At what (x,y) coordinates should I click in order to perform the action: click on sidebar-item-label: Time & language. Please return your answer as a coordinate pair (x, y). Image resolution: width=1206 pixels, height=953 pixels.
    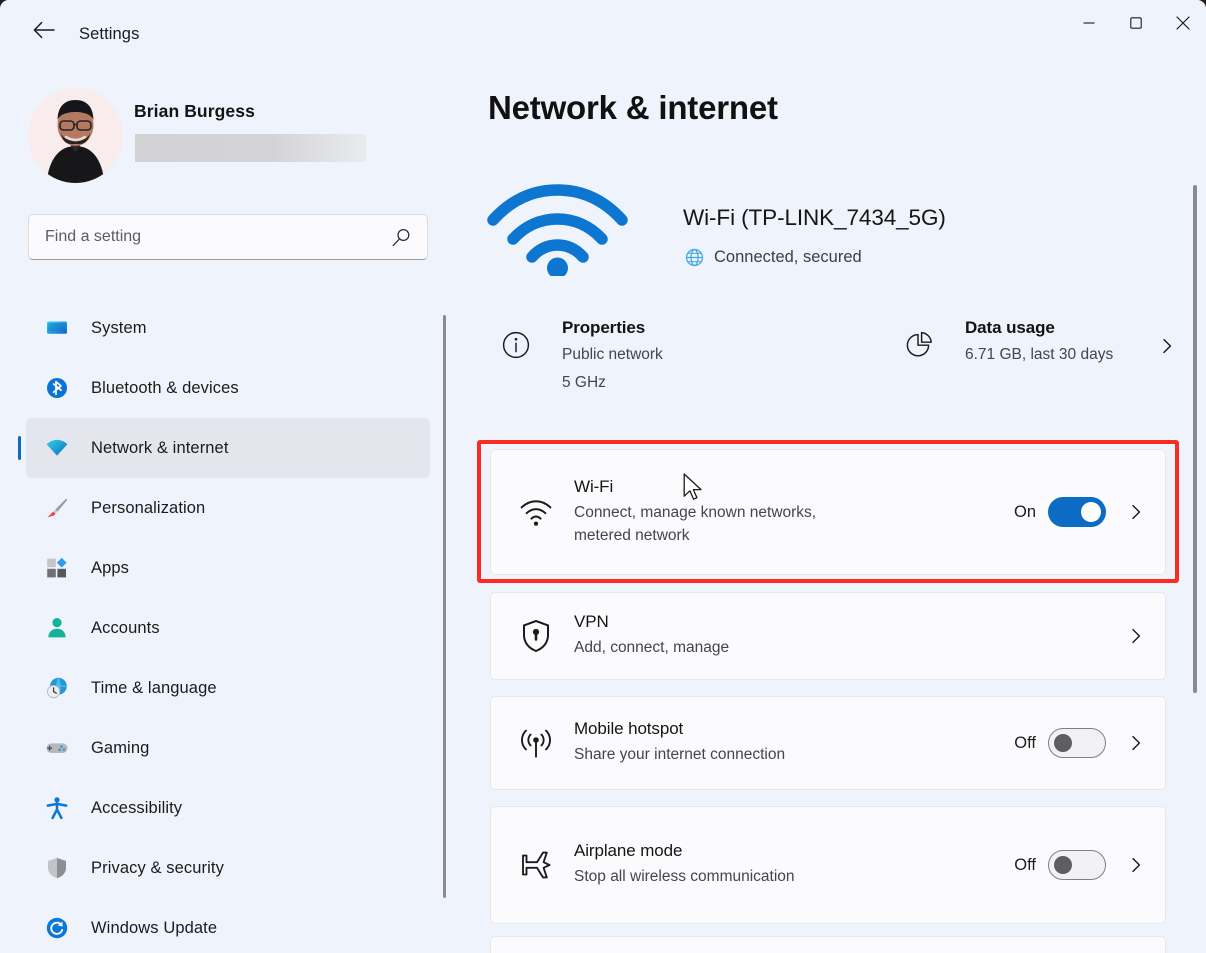
    Looking at the image, I should click on (154, 687).